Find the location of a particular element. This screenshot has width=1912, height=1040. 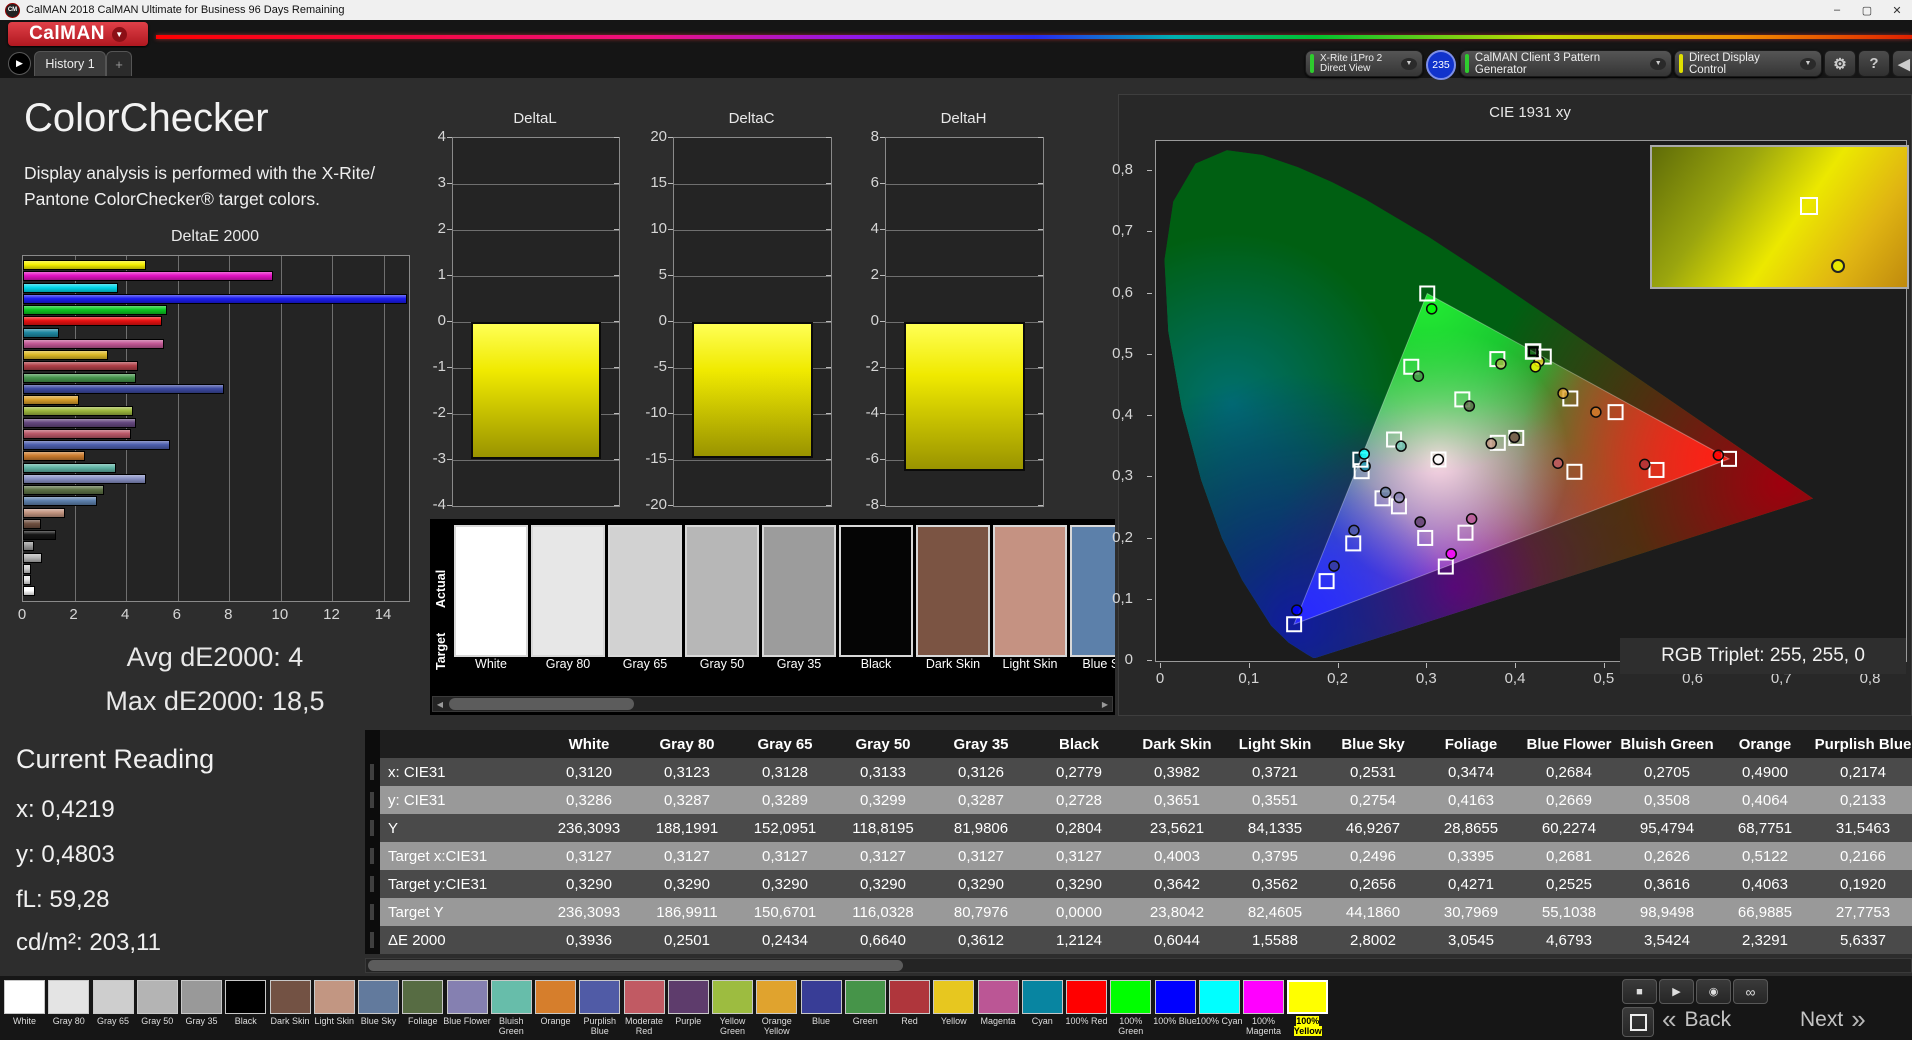

scroll-left-icon: ◀ is located at coordinates (440, 704).